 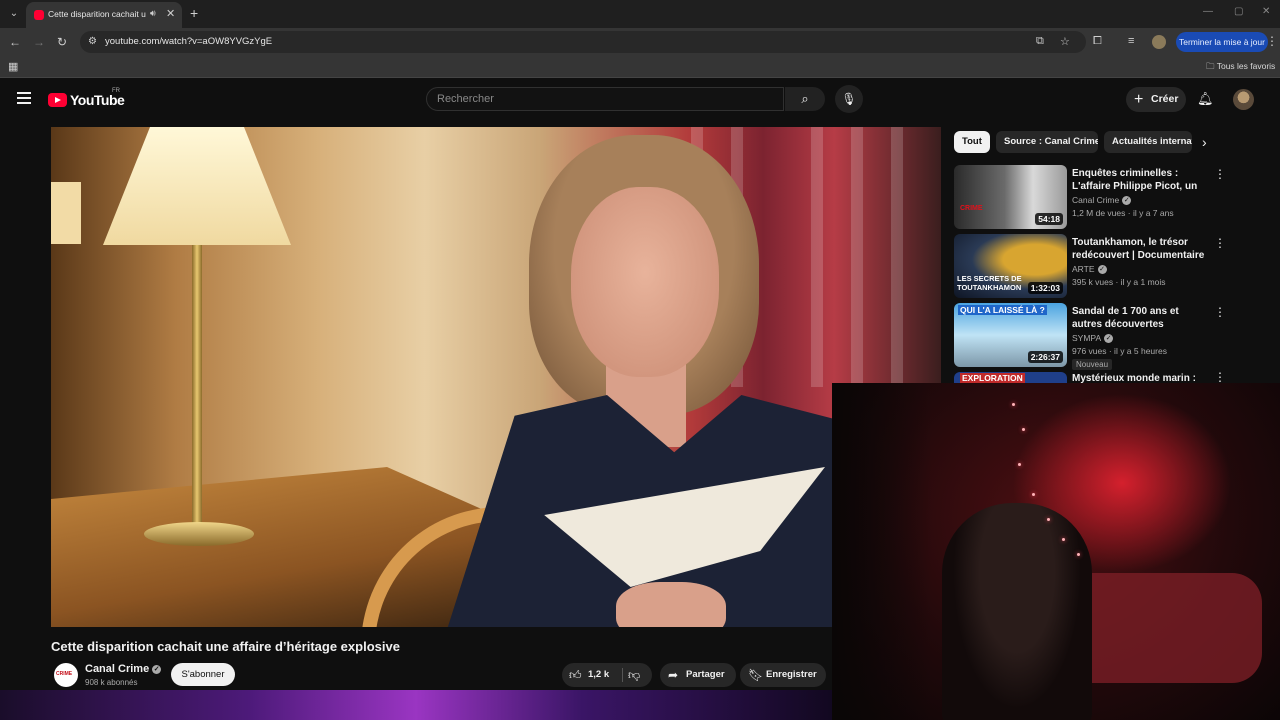 What do you see at coordinates (805, 99) in the screenshot?
I see `search-button: ⌕` at bounding box center [805, 99].